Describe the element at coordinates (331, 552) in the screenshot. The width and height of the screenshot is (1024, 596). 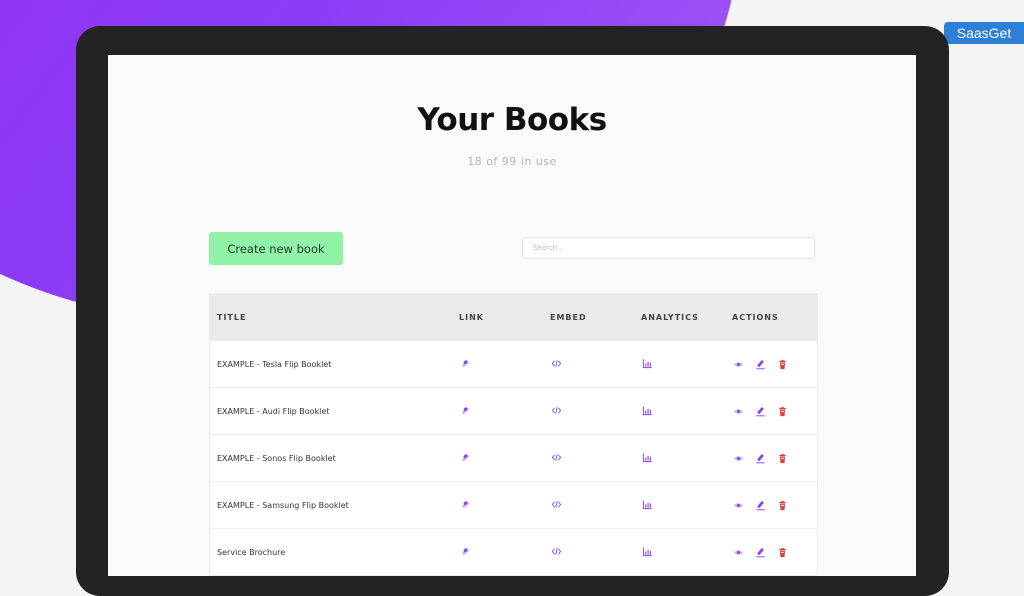
I see `book-title: Service Brochure` at that location.